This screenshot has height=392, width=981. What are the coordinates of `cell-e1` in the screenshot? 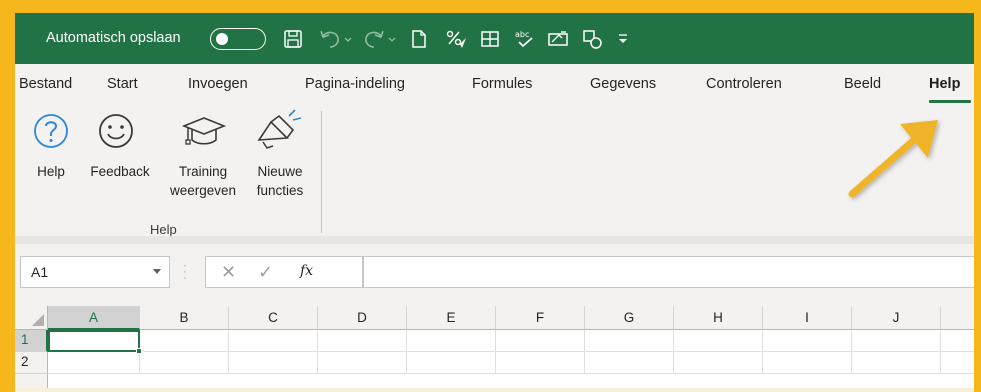 It's located at (451, 341).